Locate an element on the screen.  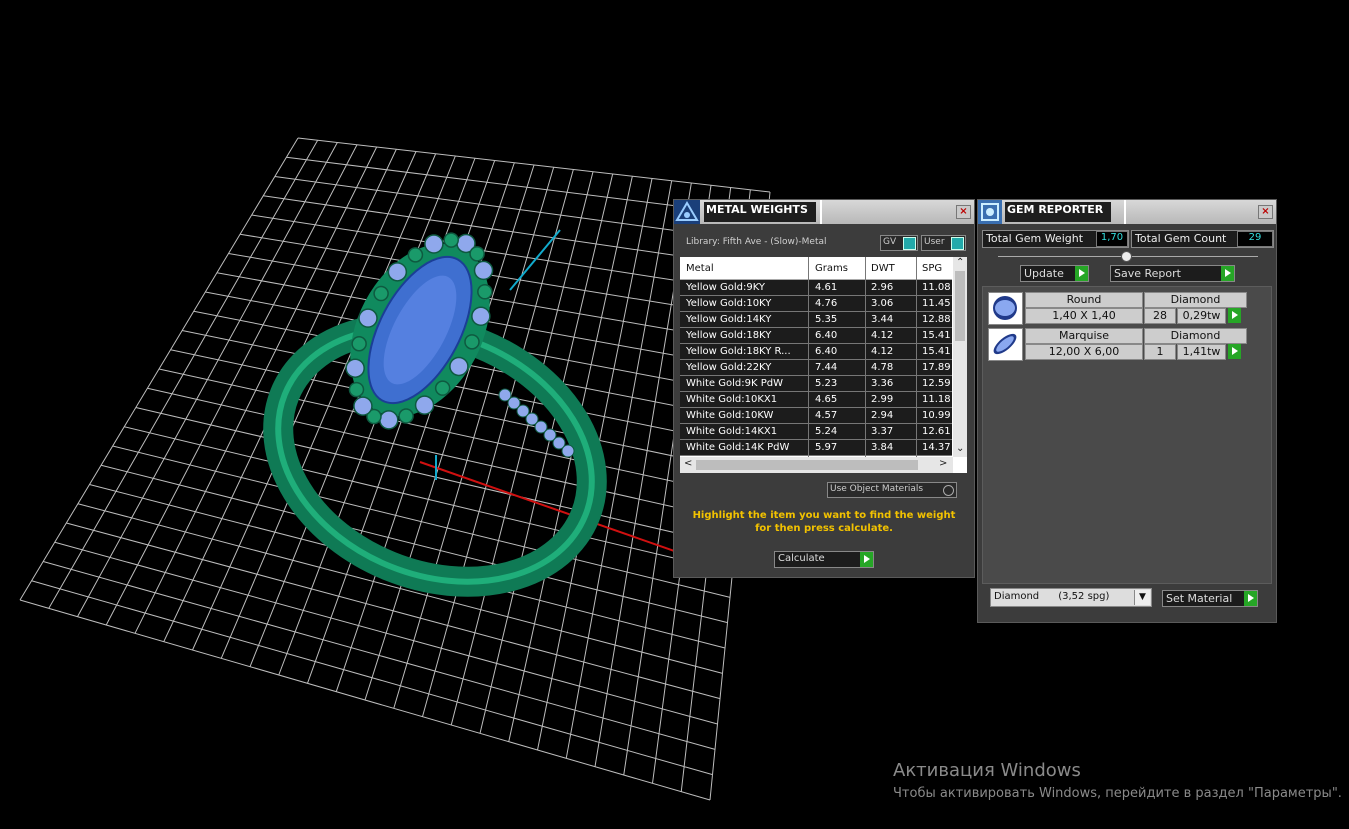
dwt-value: 3.84 is located at coordinates (882, 447).